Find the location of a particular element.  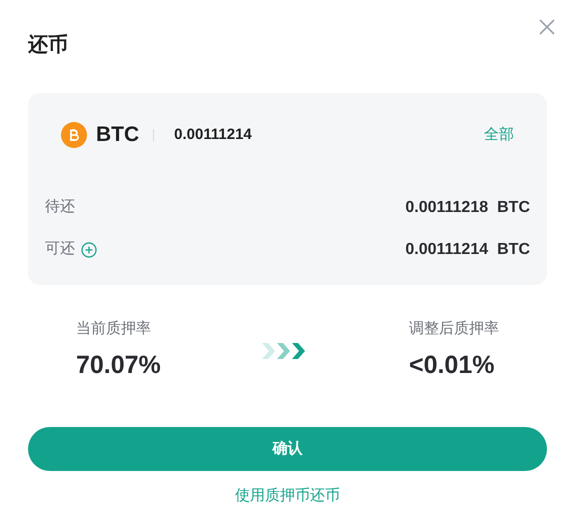

add-icon is located at coordinates (89, 250).